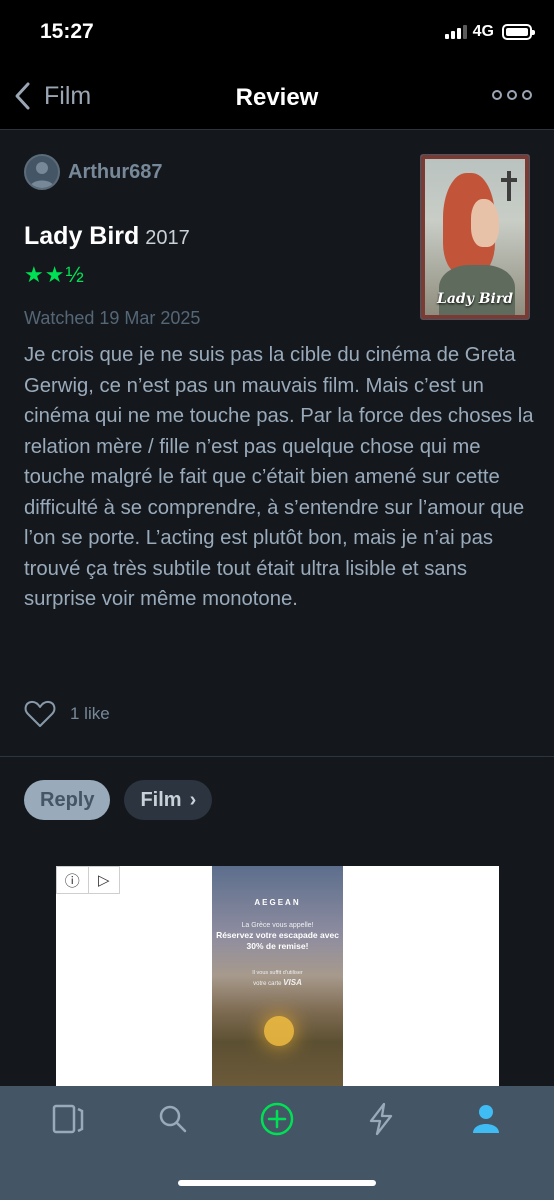  Describe the element at coordinates (455, 32) in the screenshot. I see `cellular-signal-icon` at that location.